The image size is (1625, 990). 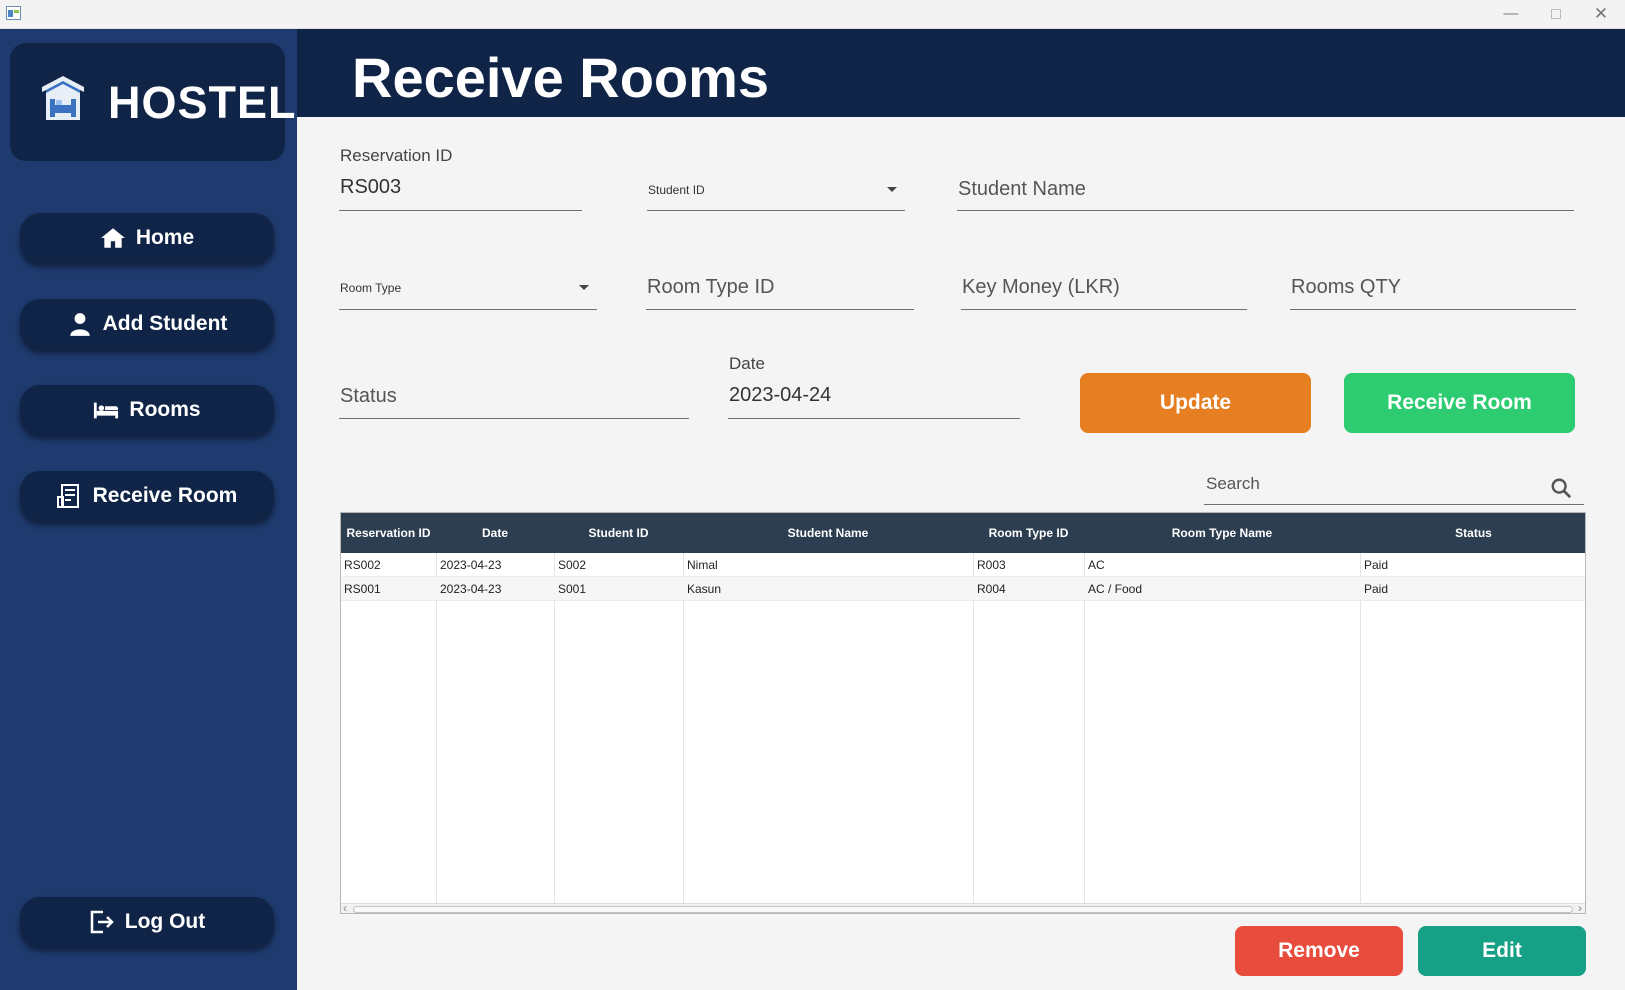 What do you see at coordinates (1028, 533) in the screenshot?
I see `column-header: Room Type ID` at bounding box center [1028, 533].